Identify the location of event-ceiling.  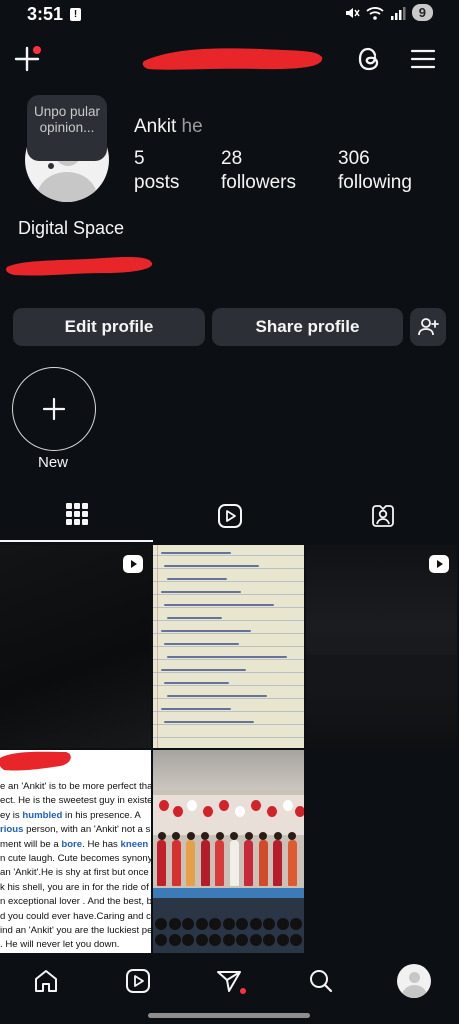
(228, 770).